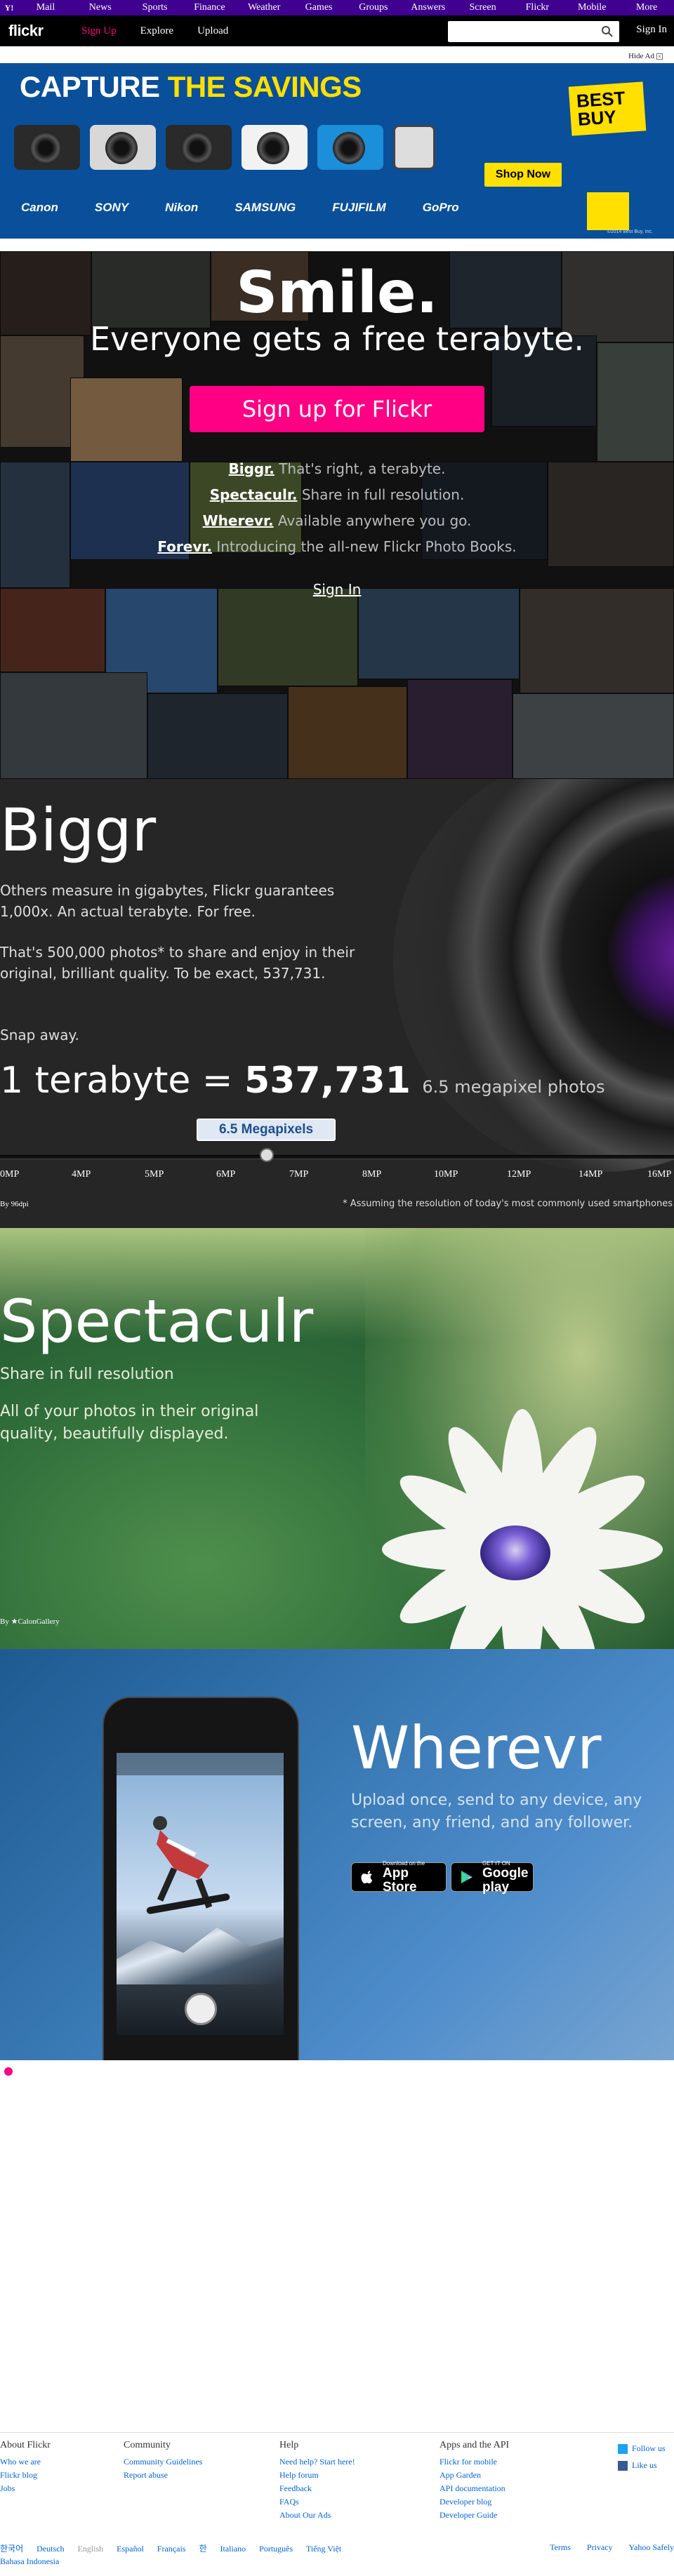  I want to click on app-store-label: App Store, so click(400, 1880).